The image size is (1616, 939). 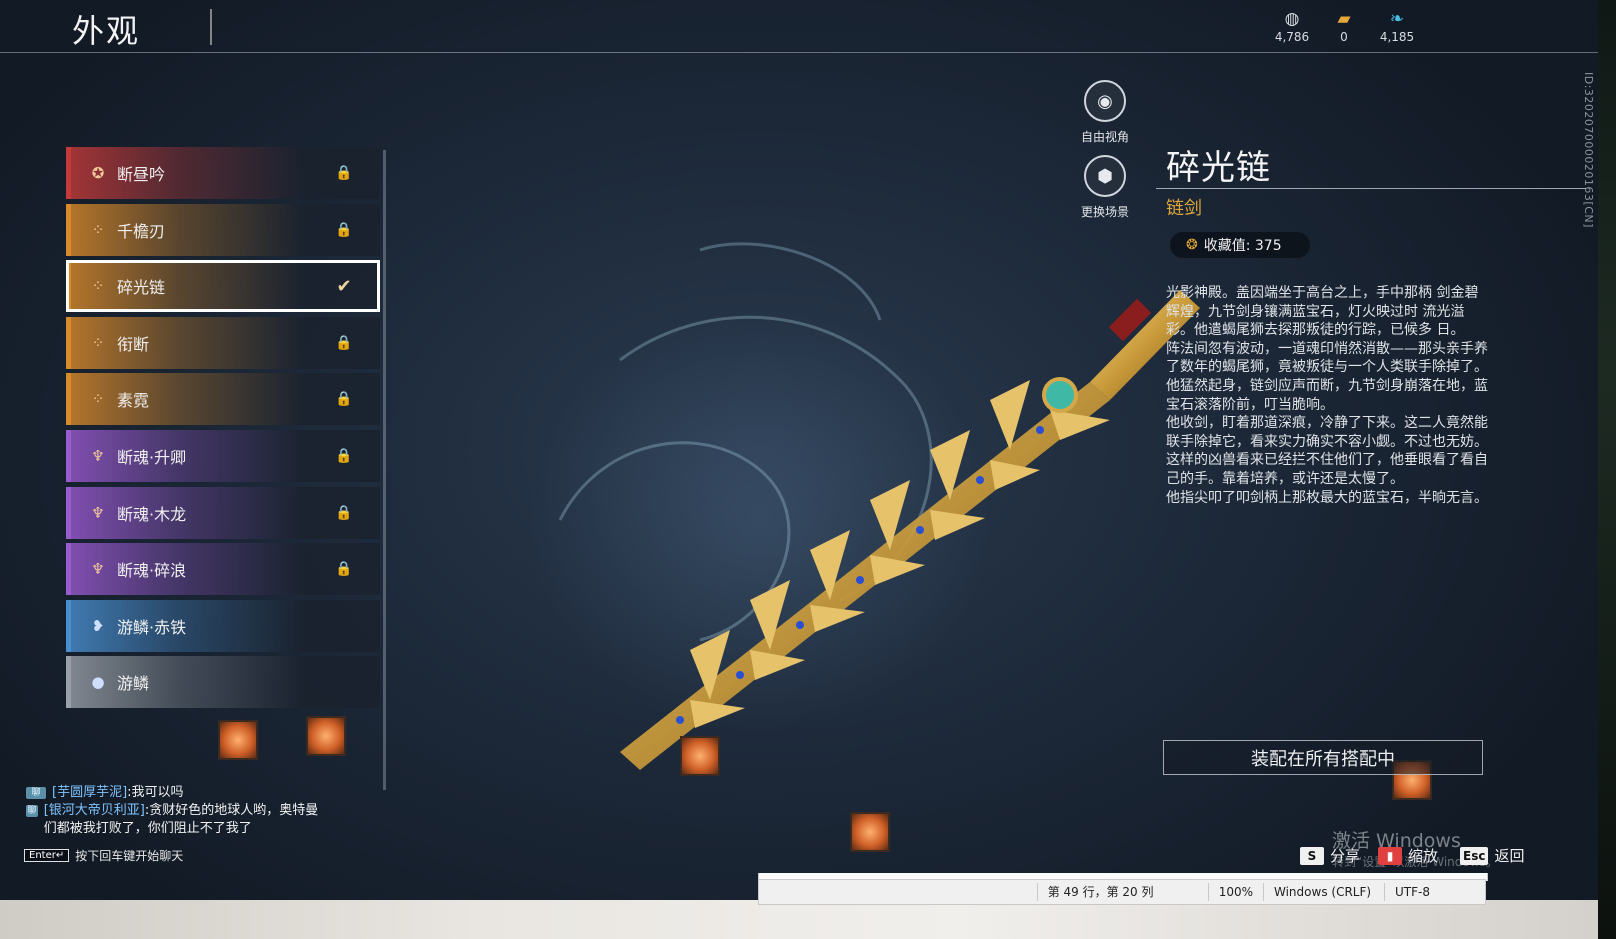 What do you see at coordinates (223, 173) in the screenshot?
I see `skin-list-item: ✪ 断昼吟 🔒` at bounding box center [223, 173].